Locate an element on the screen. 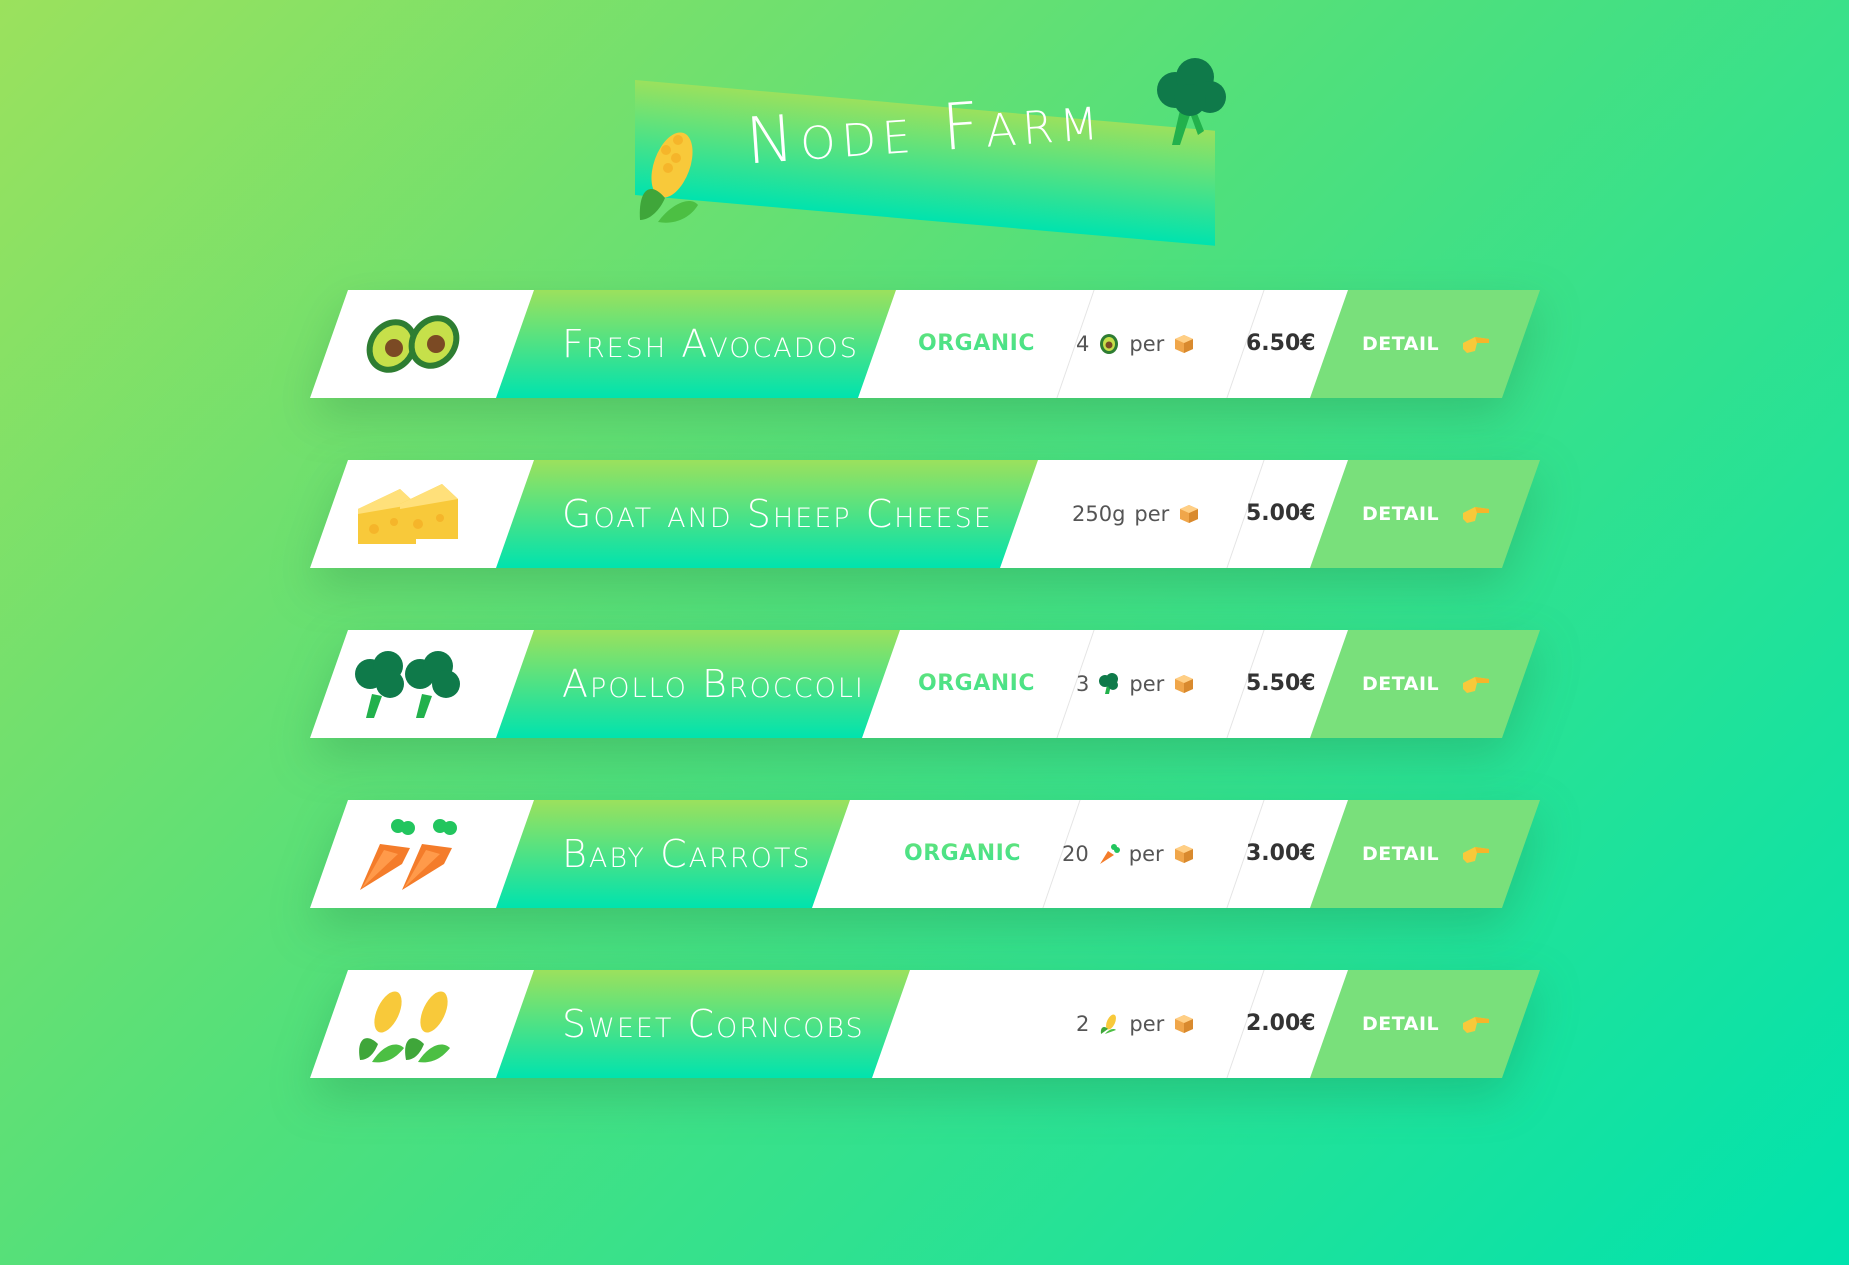  product-name-banner: Goat and Sheep Cheese is located at coordinates (767, 514).